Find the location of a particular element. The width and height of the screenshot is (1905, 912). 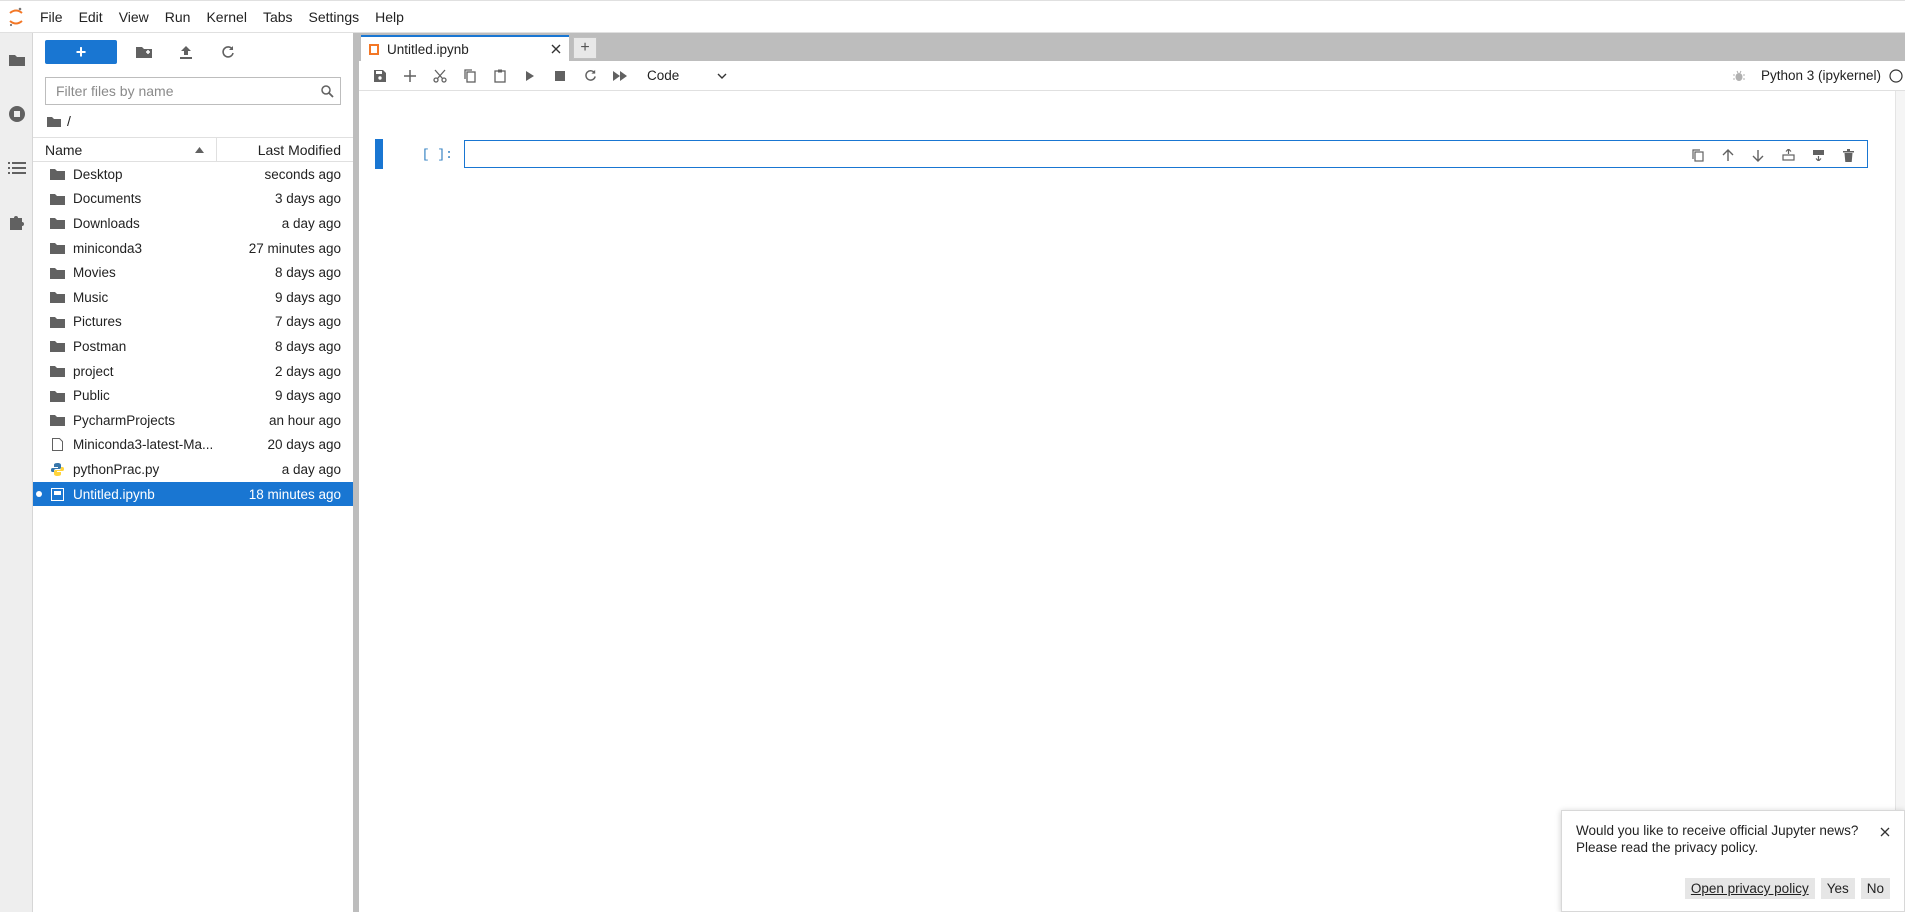

file-name: Documents is located at coordinates (107, 199).